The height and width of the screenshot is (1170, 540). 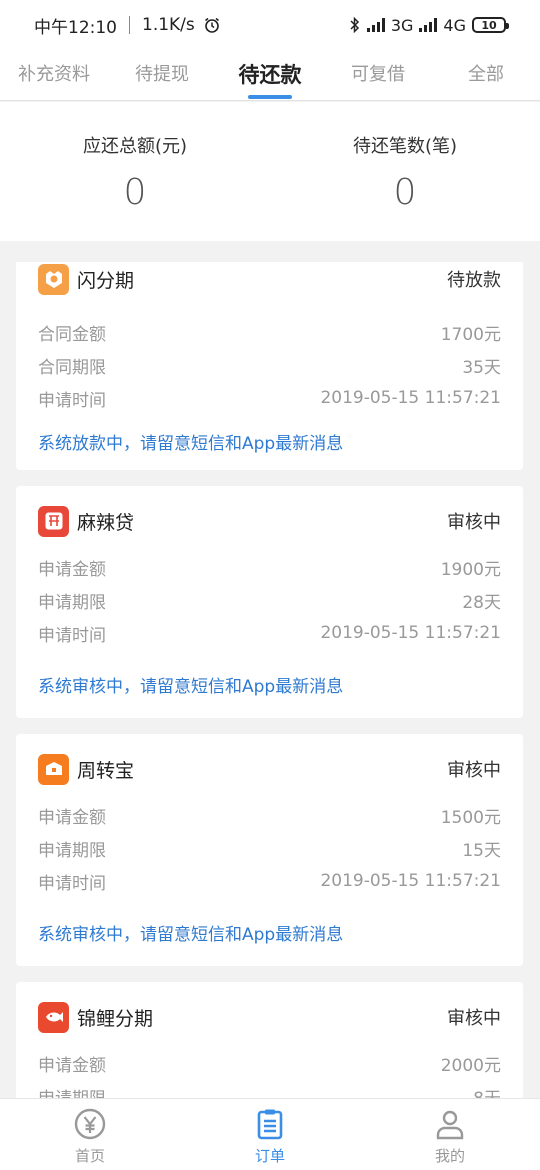 I want to click on status-bar: 中午12:10 1.1K/s 3G 4G 10, so click(x=270, y=25).